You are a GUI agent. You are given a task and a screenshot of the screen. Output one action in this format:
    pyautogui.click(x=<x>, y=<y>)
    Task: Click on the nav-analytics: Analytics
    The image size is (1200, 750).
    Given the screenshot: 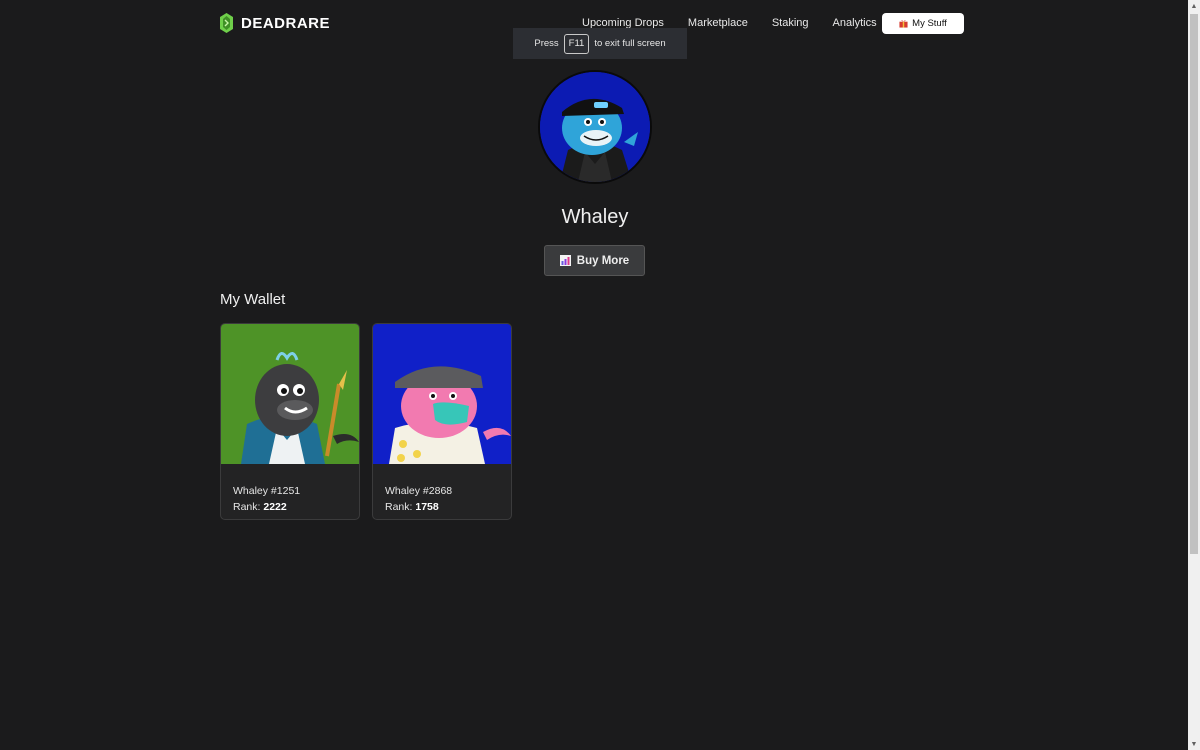 What is the action you would take?
    pyautogui.click(x=855, y=23)
    